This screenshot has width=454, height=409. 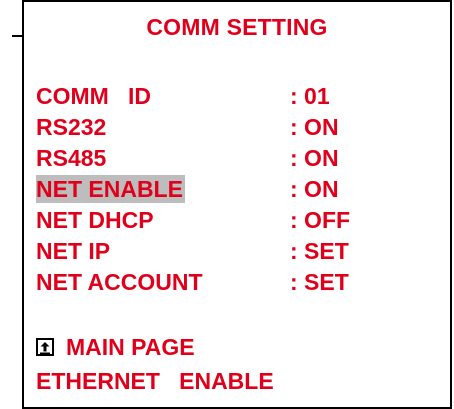 I want to click on setting-label-selected: NET ENABLE, so click(x=110, y=189).